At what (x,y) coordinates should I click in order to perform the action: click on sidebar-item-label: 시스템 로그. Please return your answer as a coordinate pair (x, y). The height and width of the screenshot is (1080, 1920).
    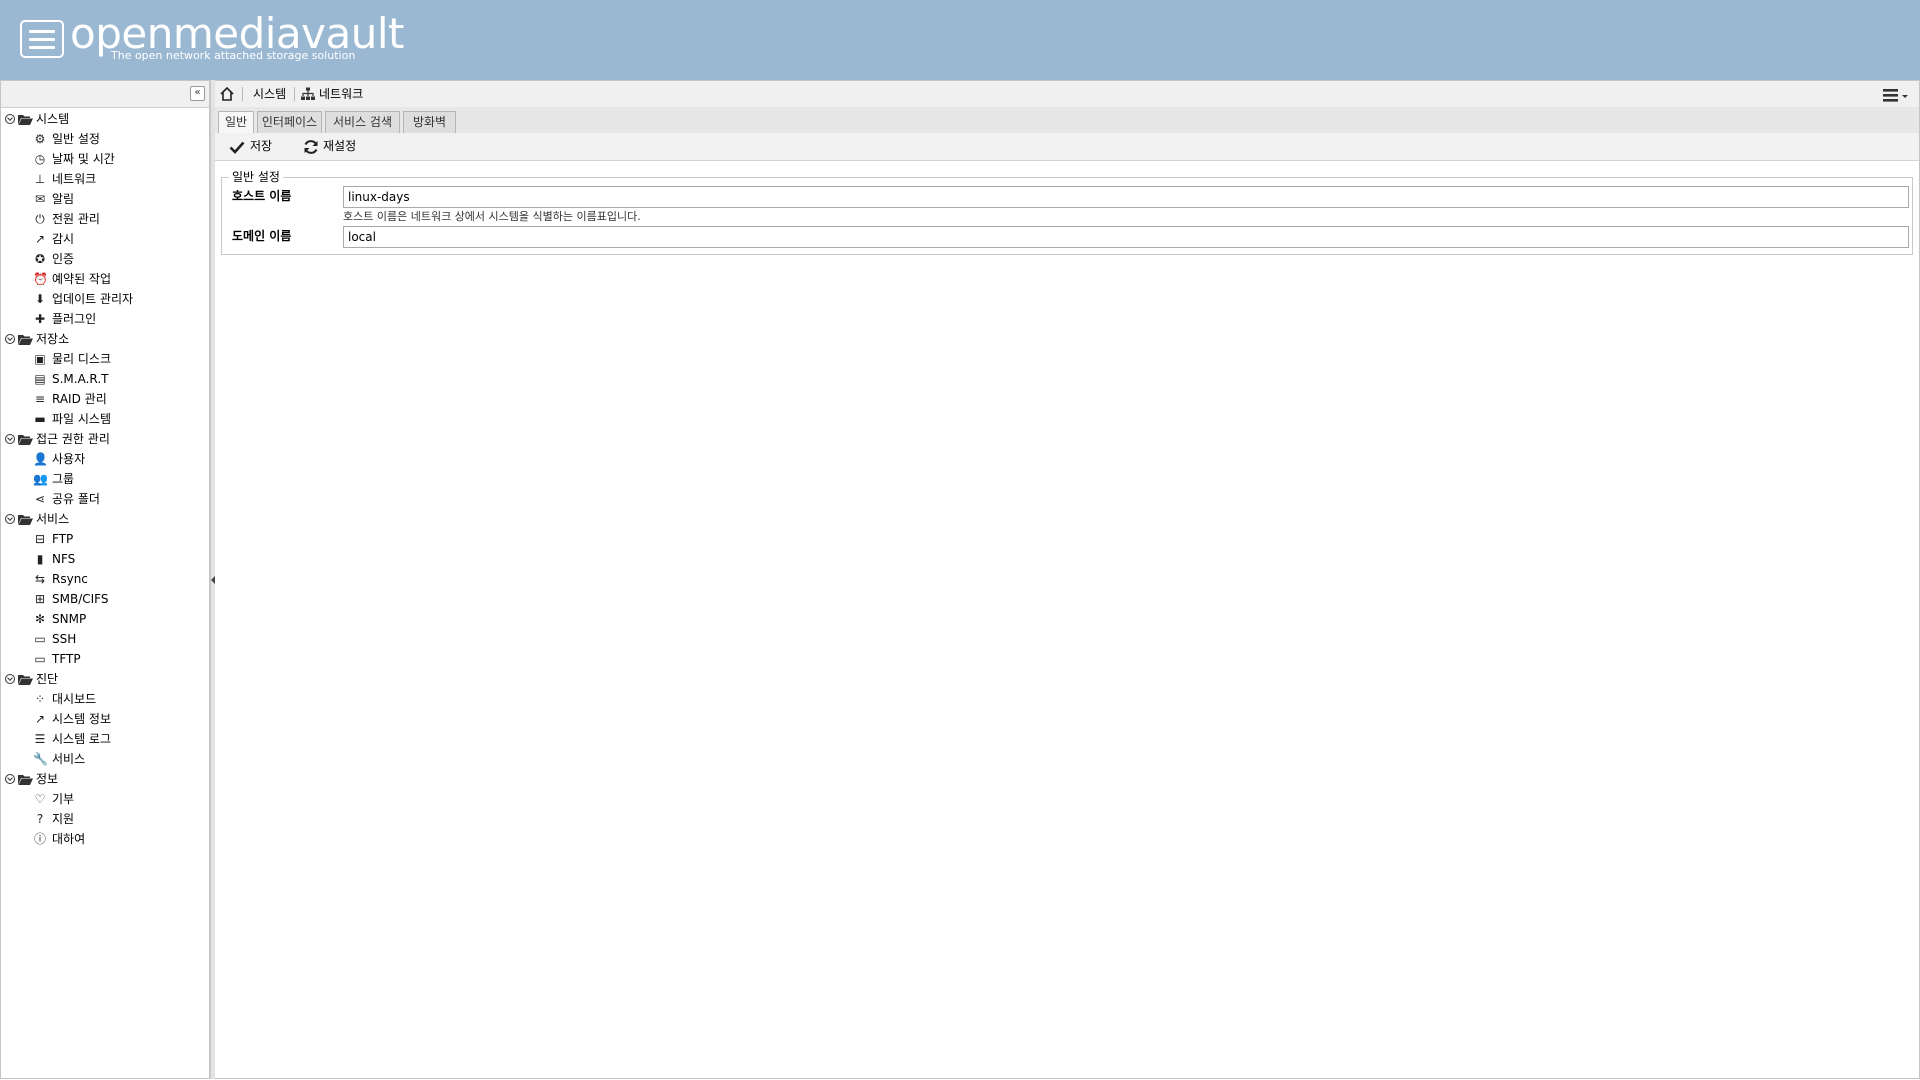
    Looking at the image, I should click on (82, 739).